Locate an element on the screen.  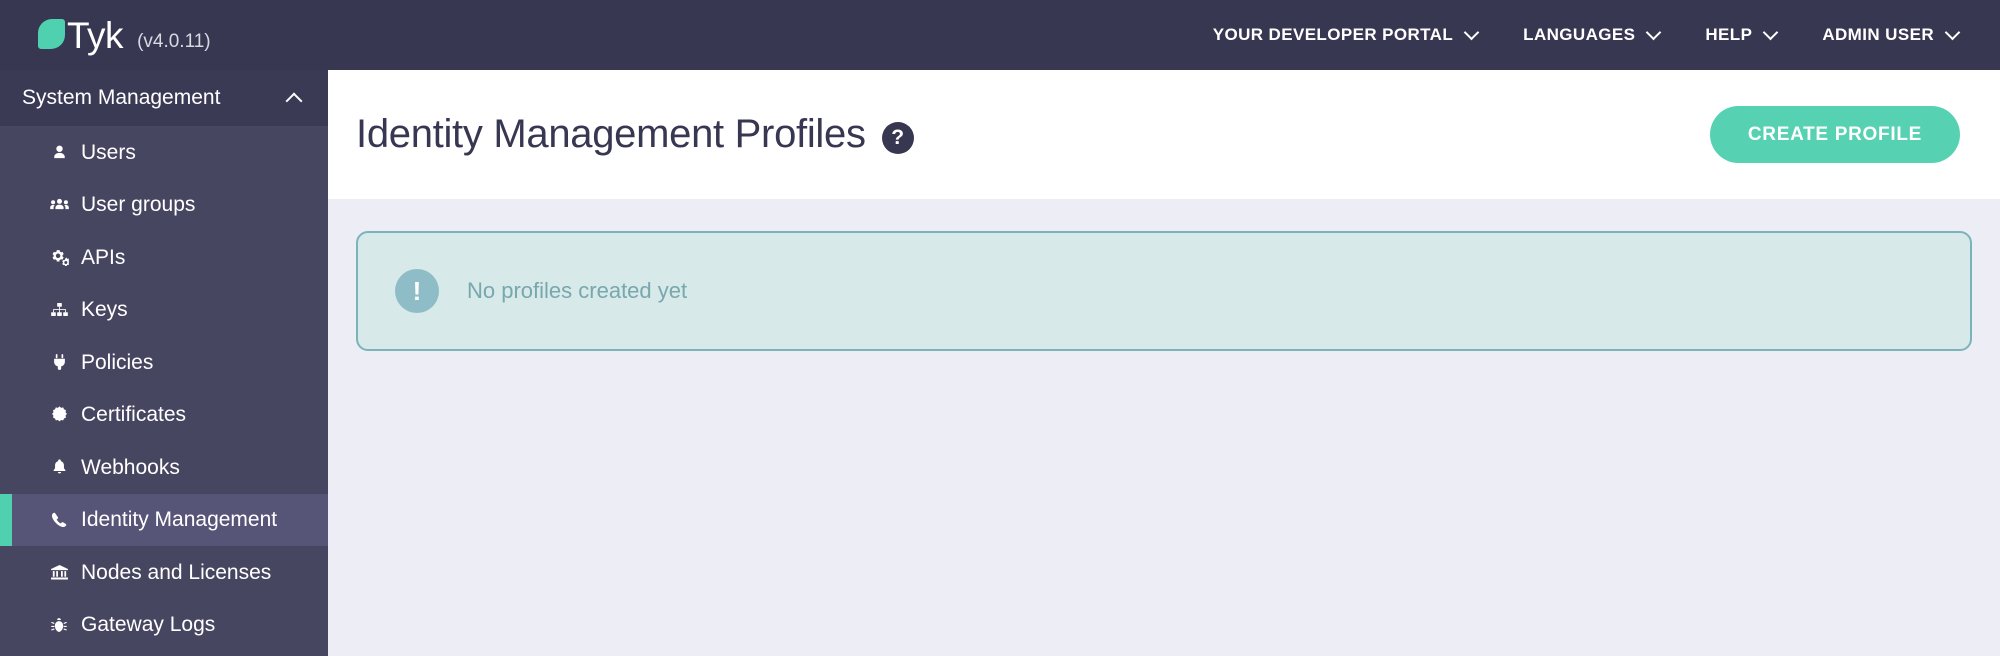
nav-help-label: HELP is located at coordinates (1729, 34).